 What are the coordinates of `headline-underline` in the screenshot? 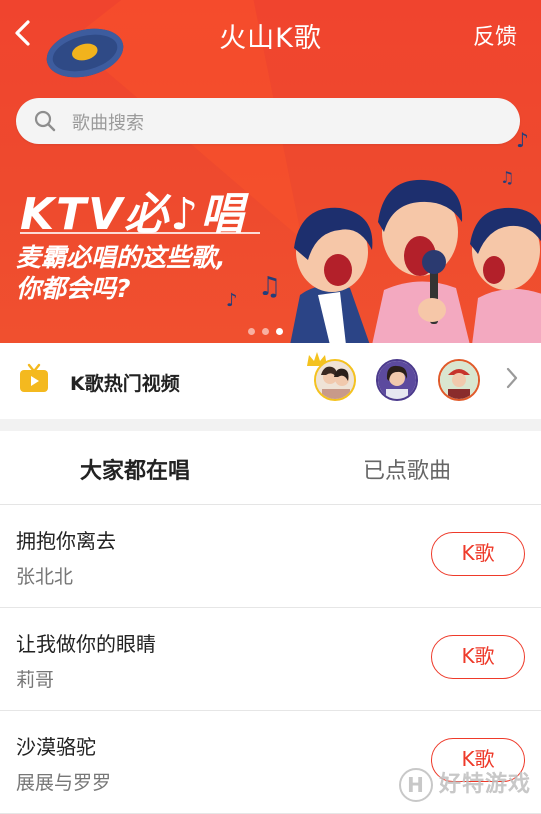 It's located at (140, 233).